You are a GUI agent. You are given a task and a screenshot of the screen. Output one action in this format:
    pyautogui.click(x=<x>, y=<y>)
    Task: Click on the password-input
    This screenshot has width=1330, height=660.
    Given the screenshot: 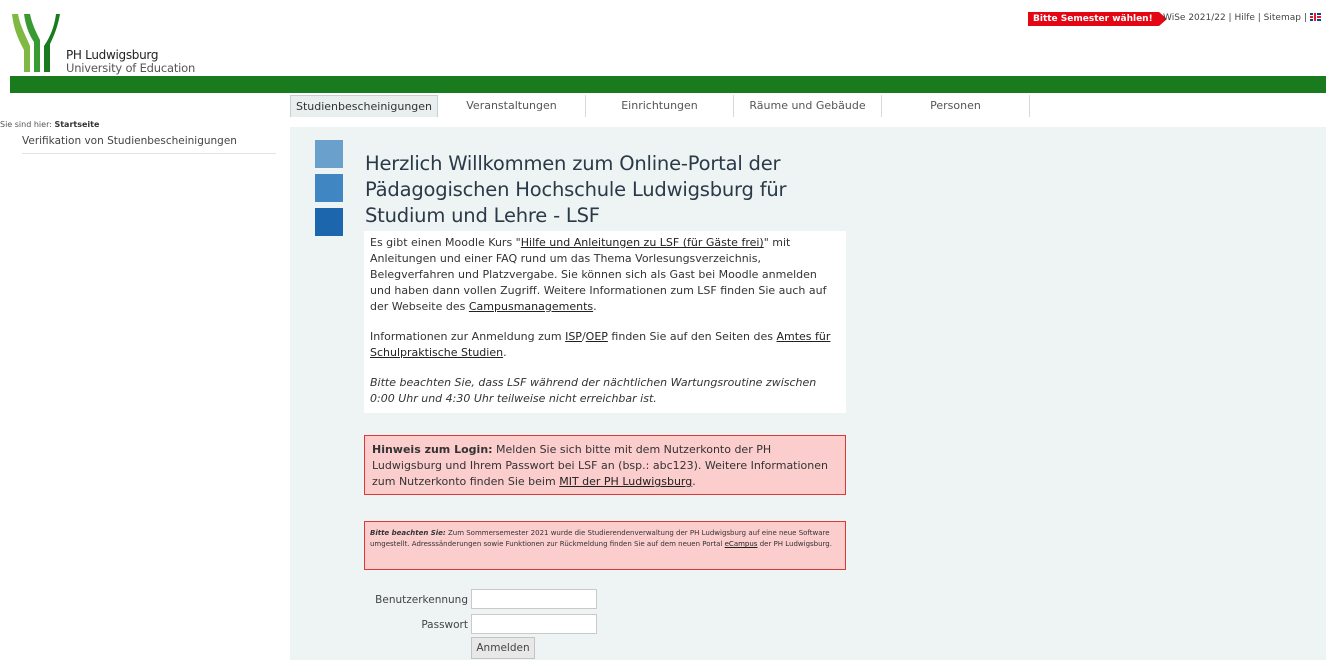 What is the action you would take?
    pyautogui.click(x=534, y=624)
    